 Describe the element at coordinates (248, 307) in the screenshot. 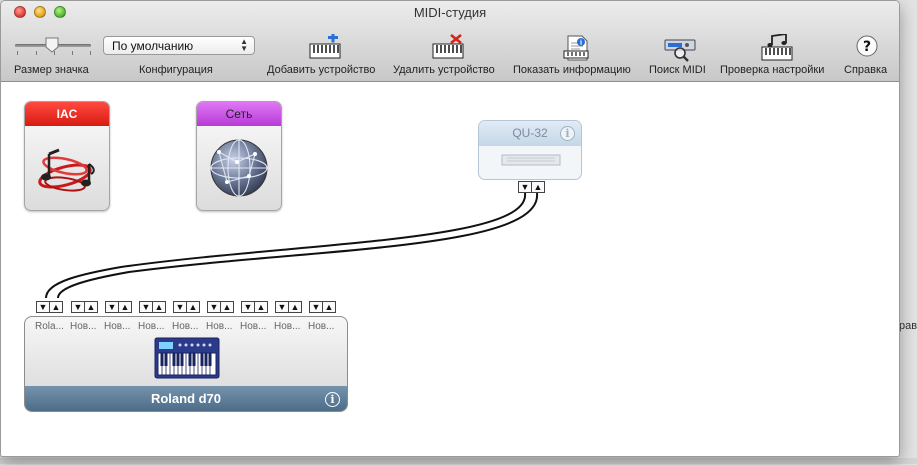

I see `roland-port-7-out: ▼` at that location.